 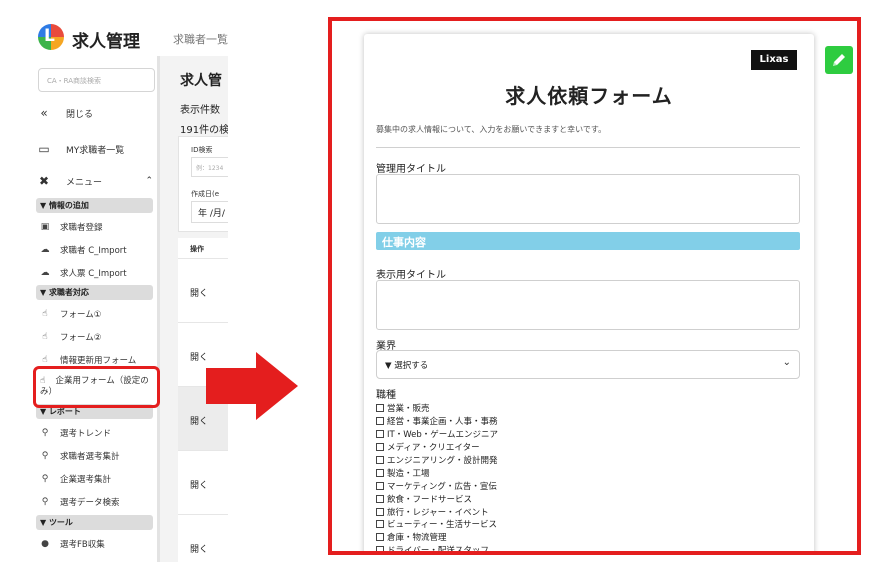 I want to click on job-type-option-label: ドライバー・配送スタッフ, so click(x=438, y=550).